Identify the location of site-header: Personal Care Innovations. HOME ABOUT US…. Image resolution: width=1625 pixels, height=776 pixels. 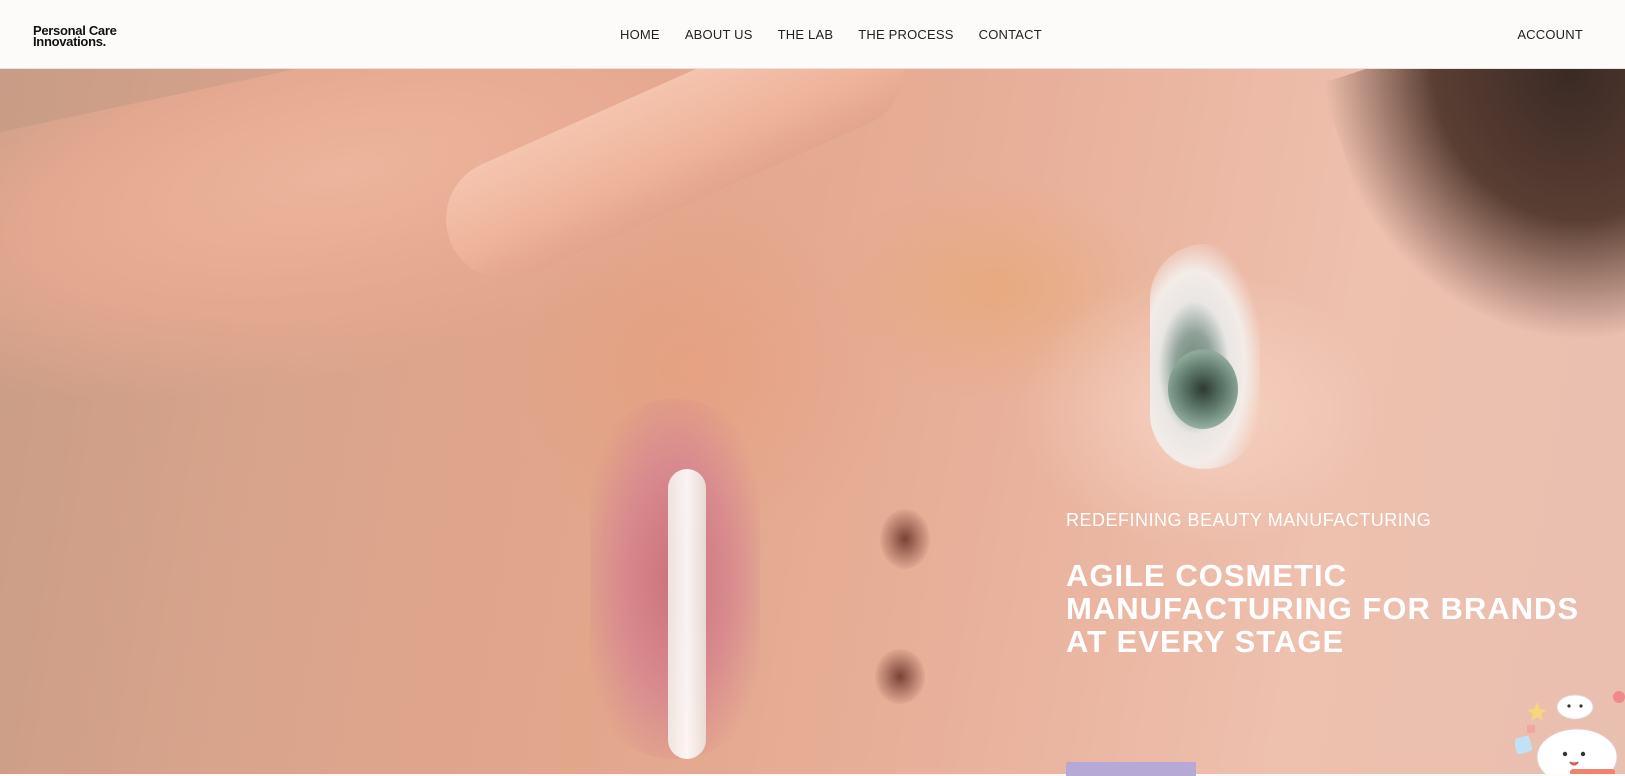
(812, 34).